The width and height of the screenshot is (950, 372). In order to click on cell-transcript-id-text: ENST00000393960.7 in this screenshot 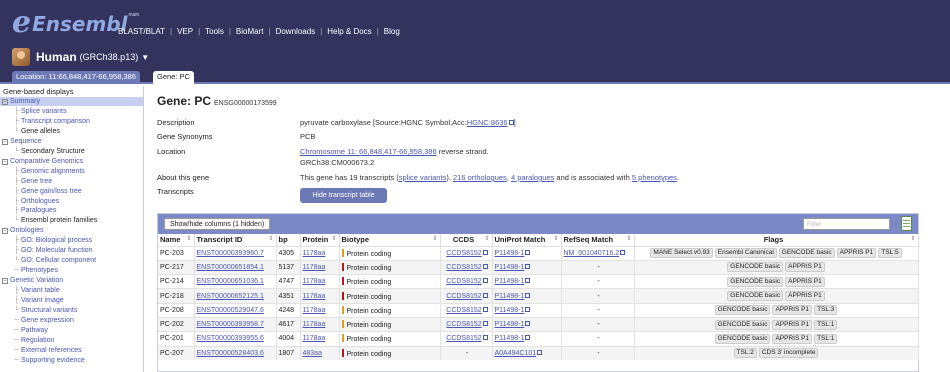, I will do `click(230, 253)`.